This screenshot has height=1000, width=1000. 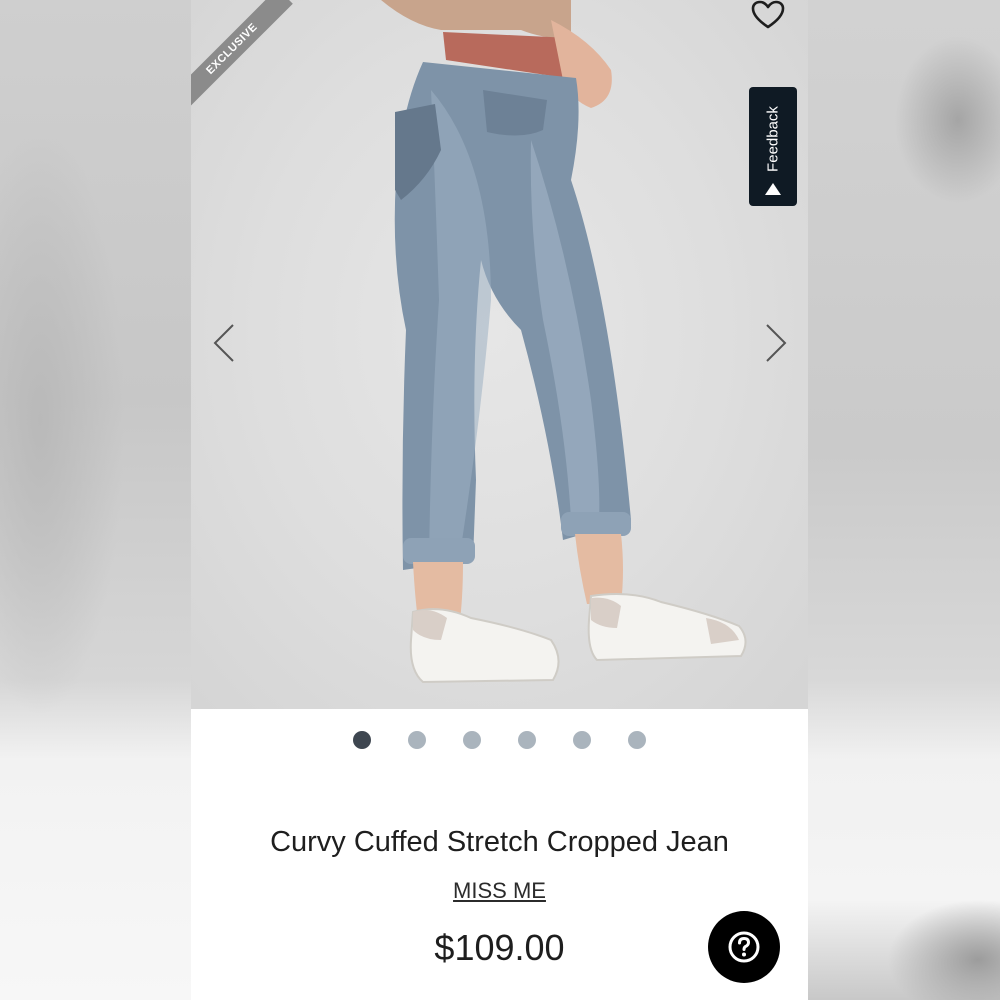 I want to click on chevron-left-icon, so click(x=223, y=343).